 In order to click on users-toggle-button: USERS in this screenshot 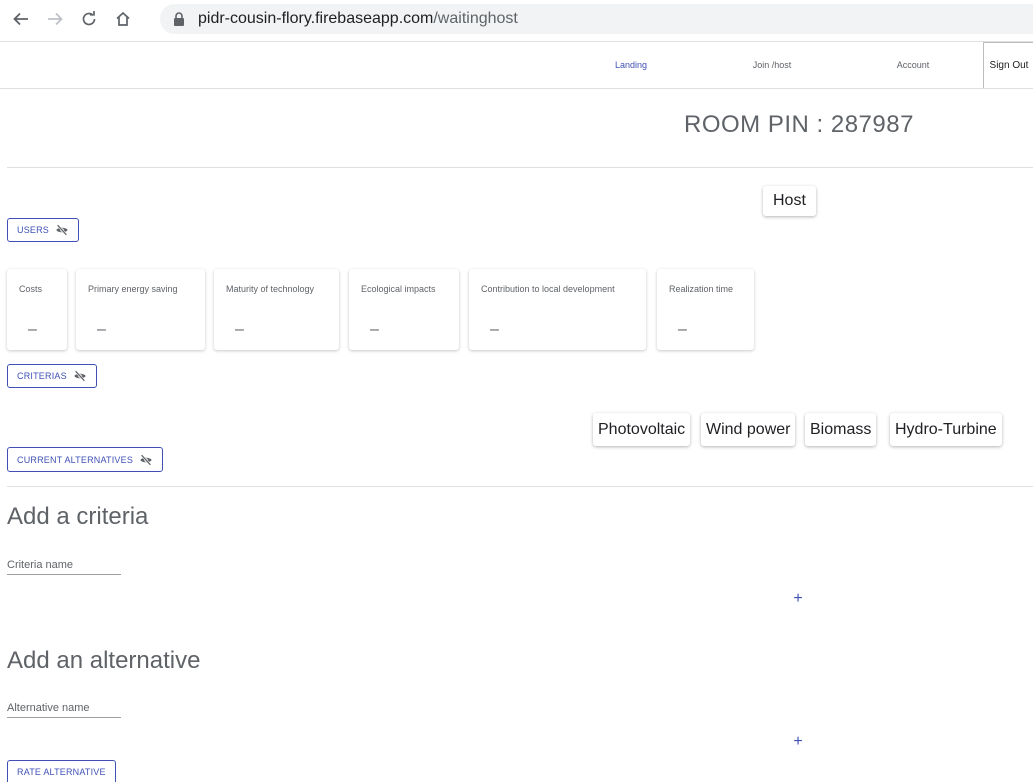, I will do `click(43, 230)`.